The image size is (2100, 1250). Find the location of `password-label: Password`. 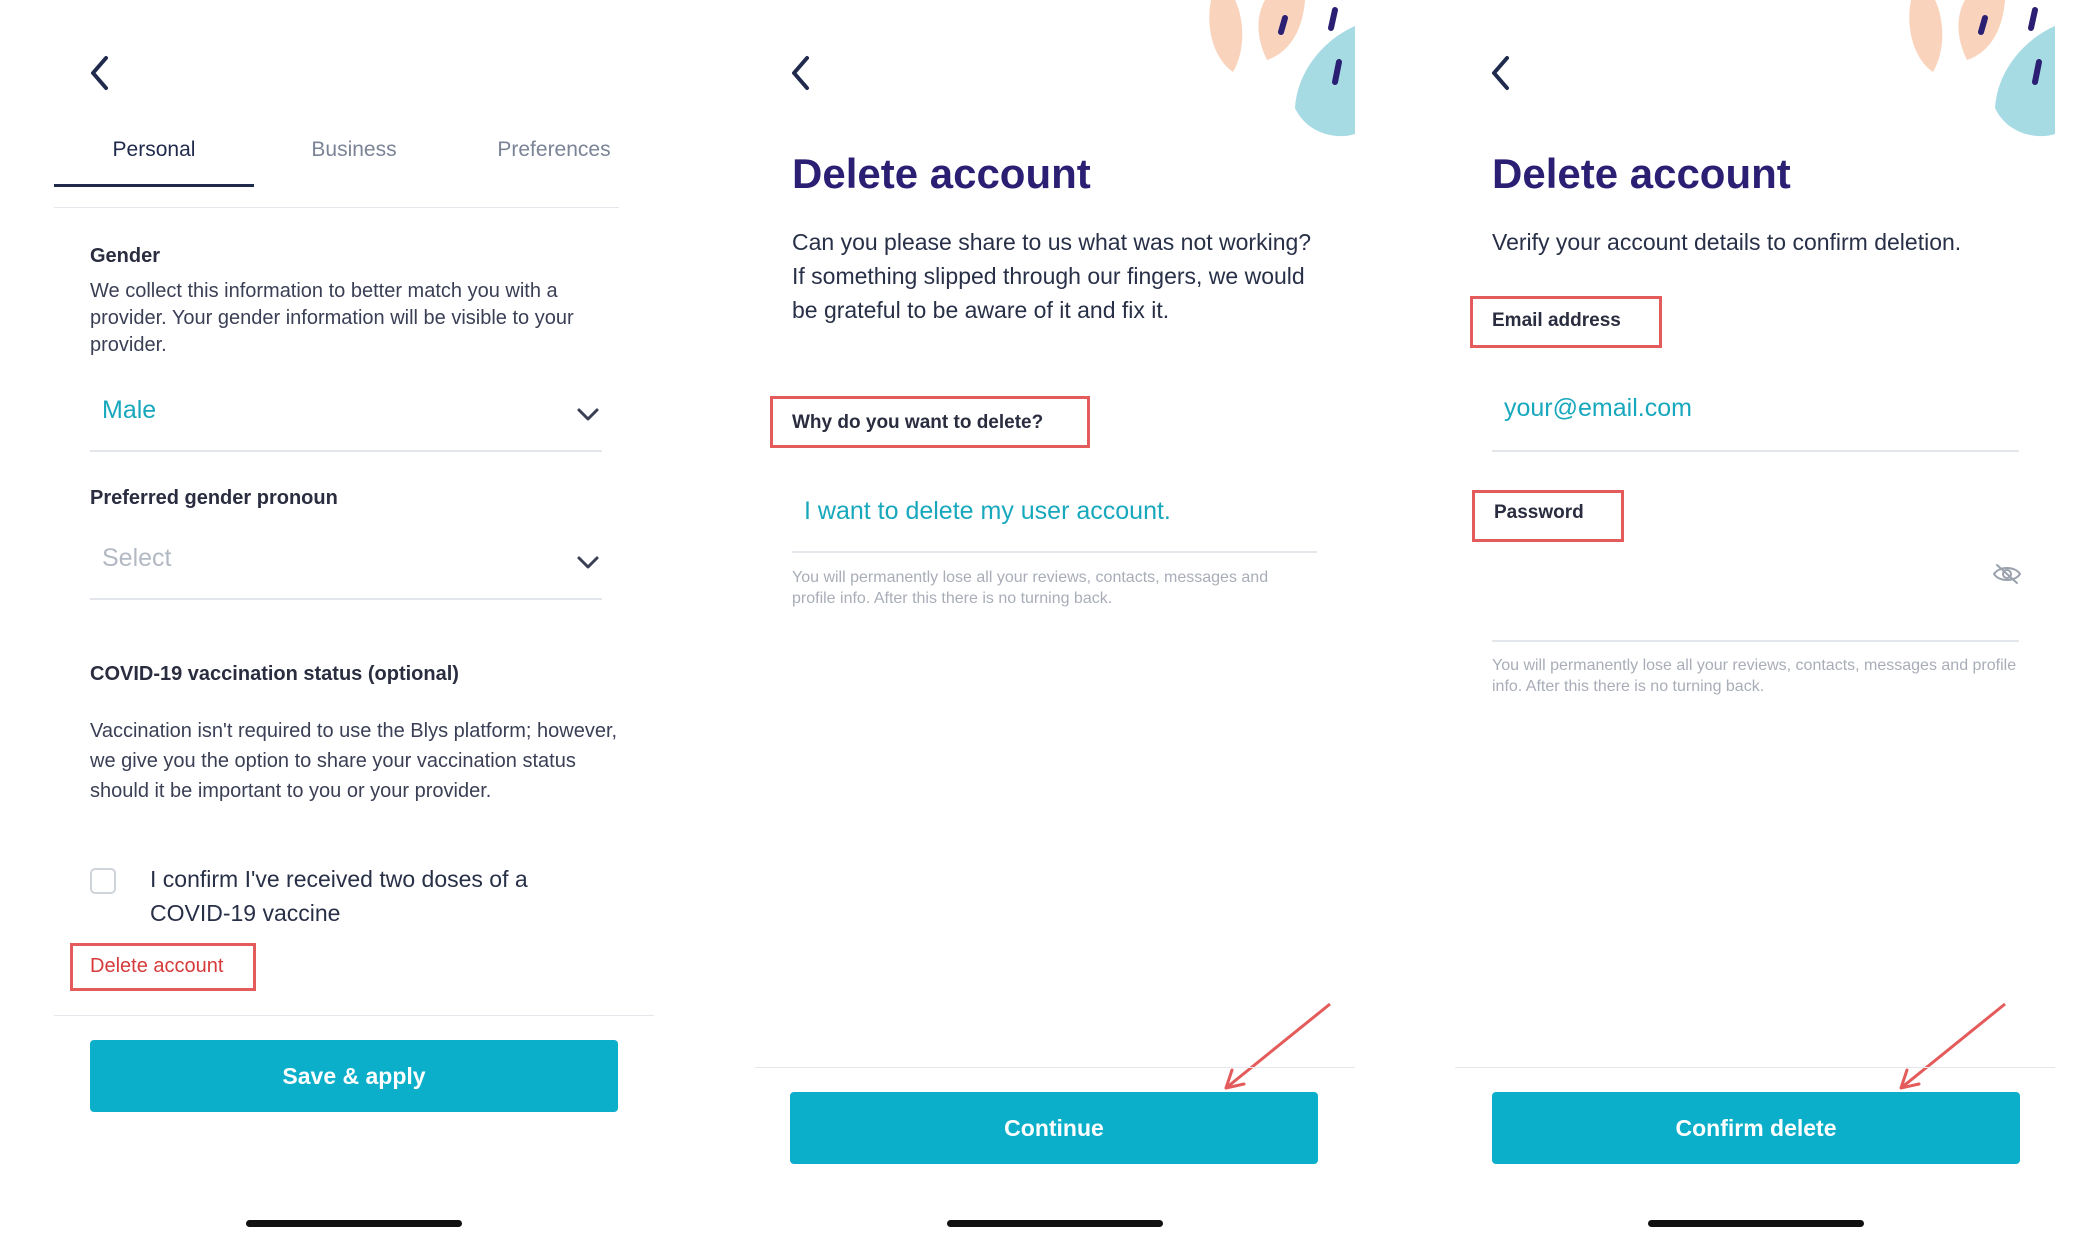

password-label: Password is located at coordinates (1539, 512).